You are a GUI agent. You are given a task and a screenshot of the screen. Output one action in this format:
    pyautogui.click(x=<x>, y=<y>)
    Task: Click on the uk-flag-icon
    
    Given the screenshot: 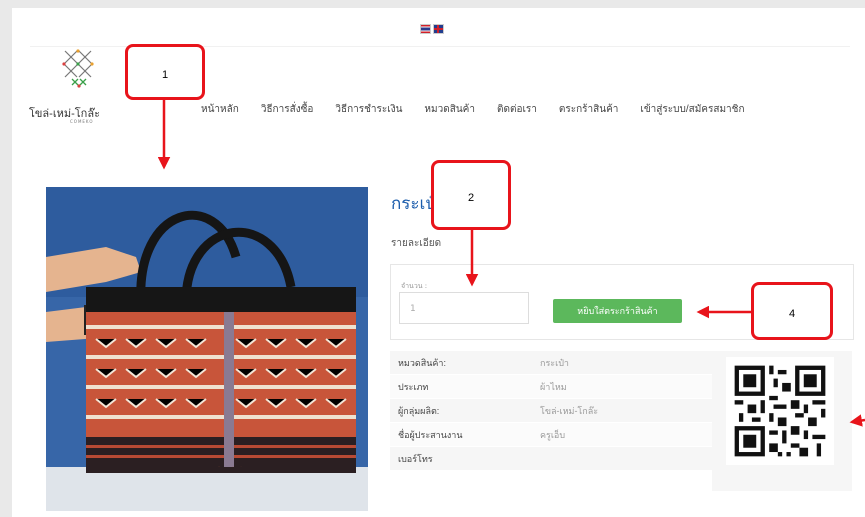 What is the action you would take?
    pyautogui.click(x=438, y=29)
    